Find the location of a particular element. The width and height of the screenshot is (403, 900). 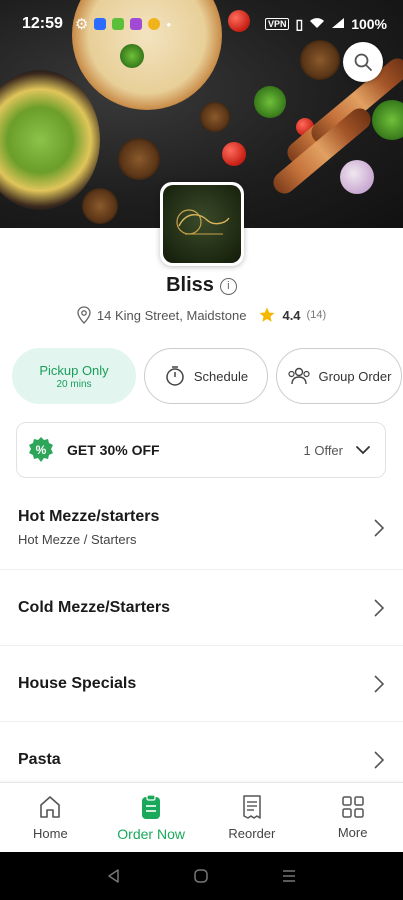

nav-order-now: Order Now is located at coordinates (151, 817).